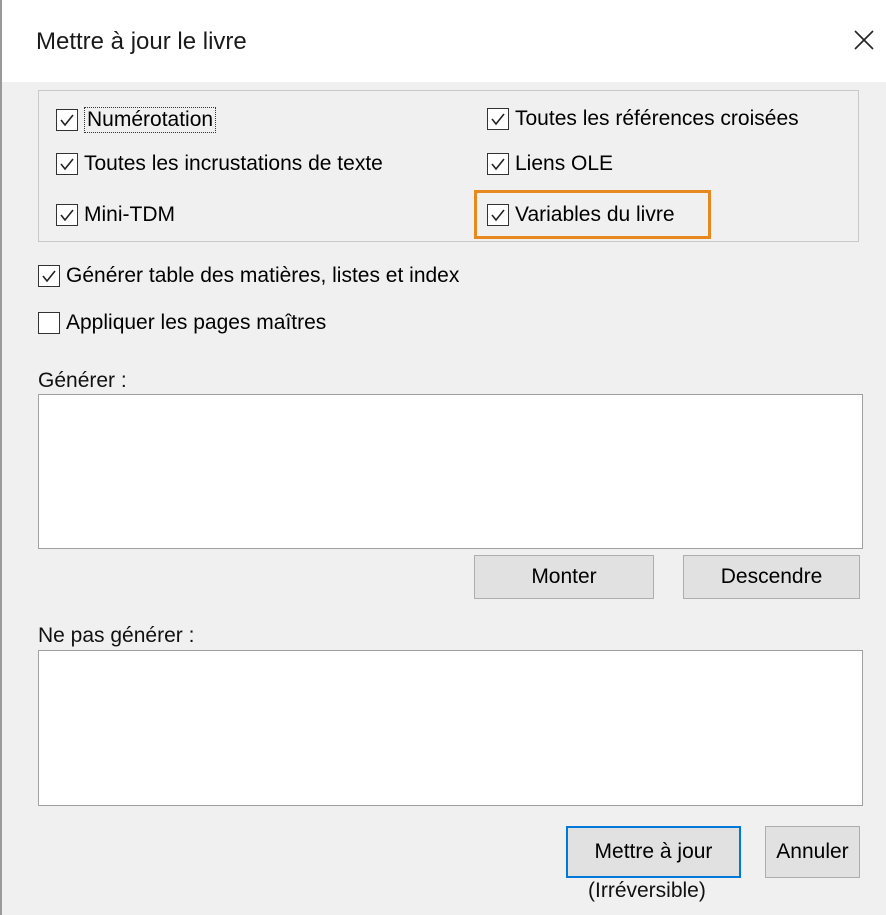 The width and height of the screenshot is (886, 915). Describe the element at coordinates (82, 380) in the screenshot. I see `generer-label: Générer :` at that location.